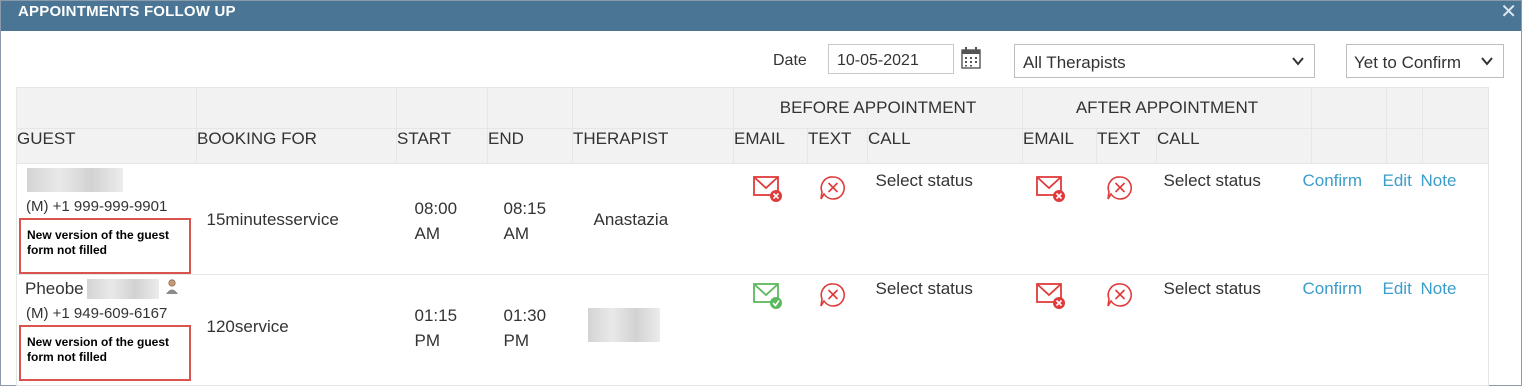  Describe the element at coordinates (436, 315) in the screenshot. I see `start-time: 01:15` at that location.